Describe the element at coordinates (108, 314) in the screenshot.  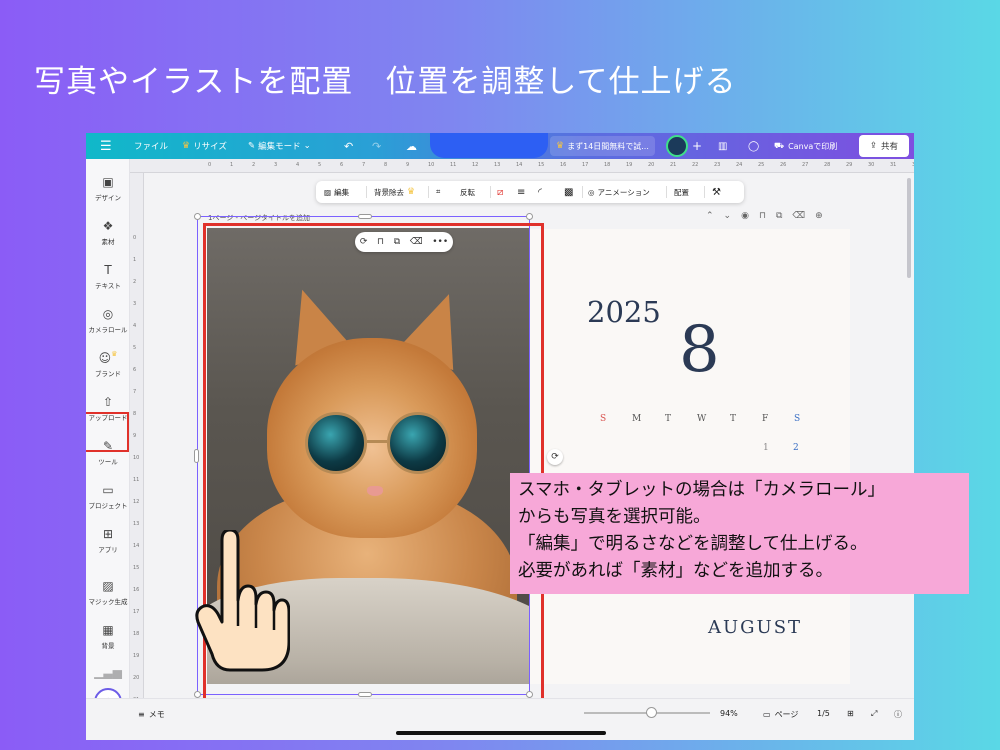
I see `camera-icon: ◎` at that location.